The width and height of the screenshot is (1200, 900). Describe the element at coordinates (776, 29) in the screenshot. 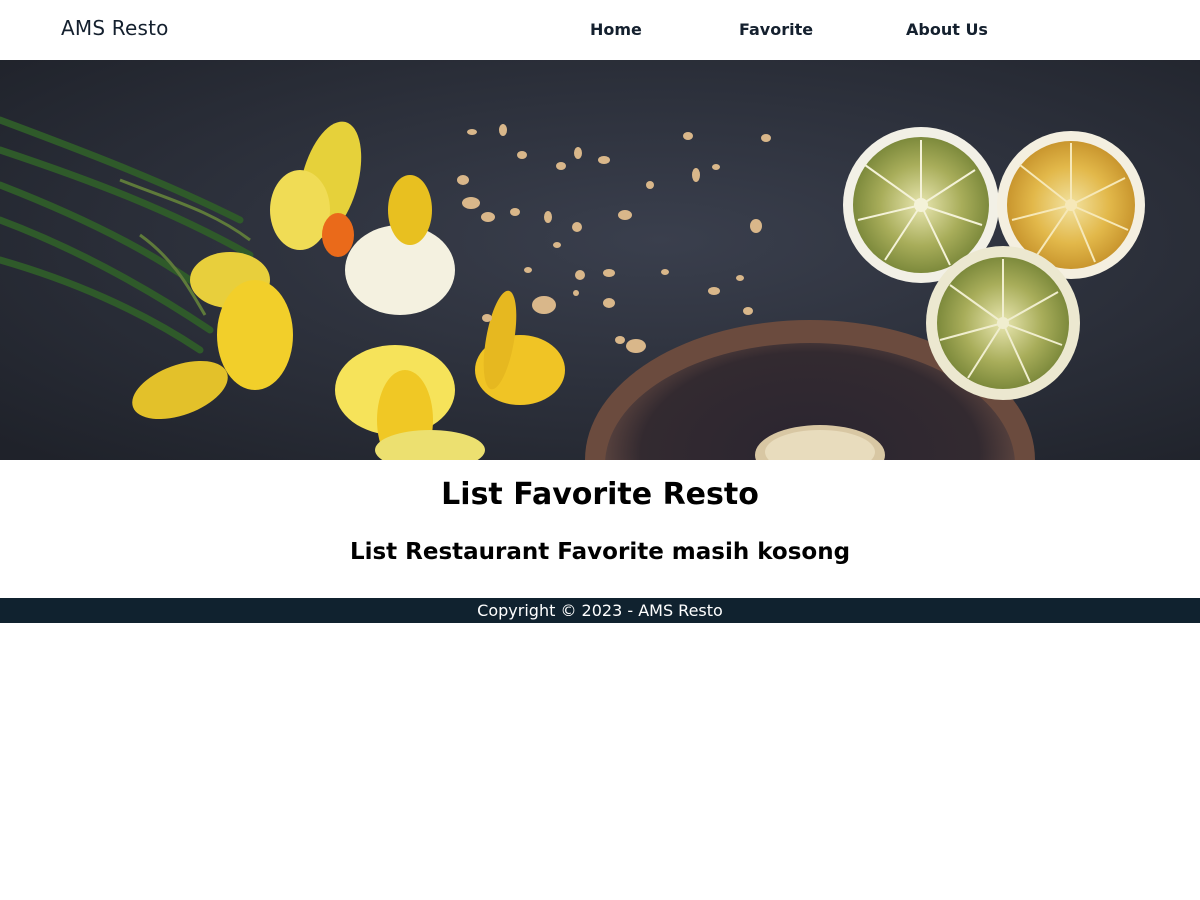

I see `nav-link-favorite: Favorite` at that location.